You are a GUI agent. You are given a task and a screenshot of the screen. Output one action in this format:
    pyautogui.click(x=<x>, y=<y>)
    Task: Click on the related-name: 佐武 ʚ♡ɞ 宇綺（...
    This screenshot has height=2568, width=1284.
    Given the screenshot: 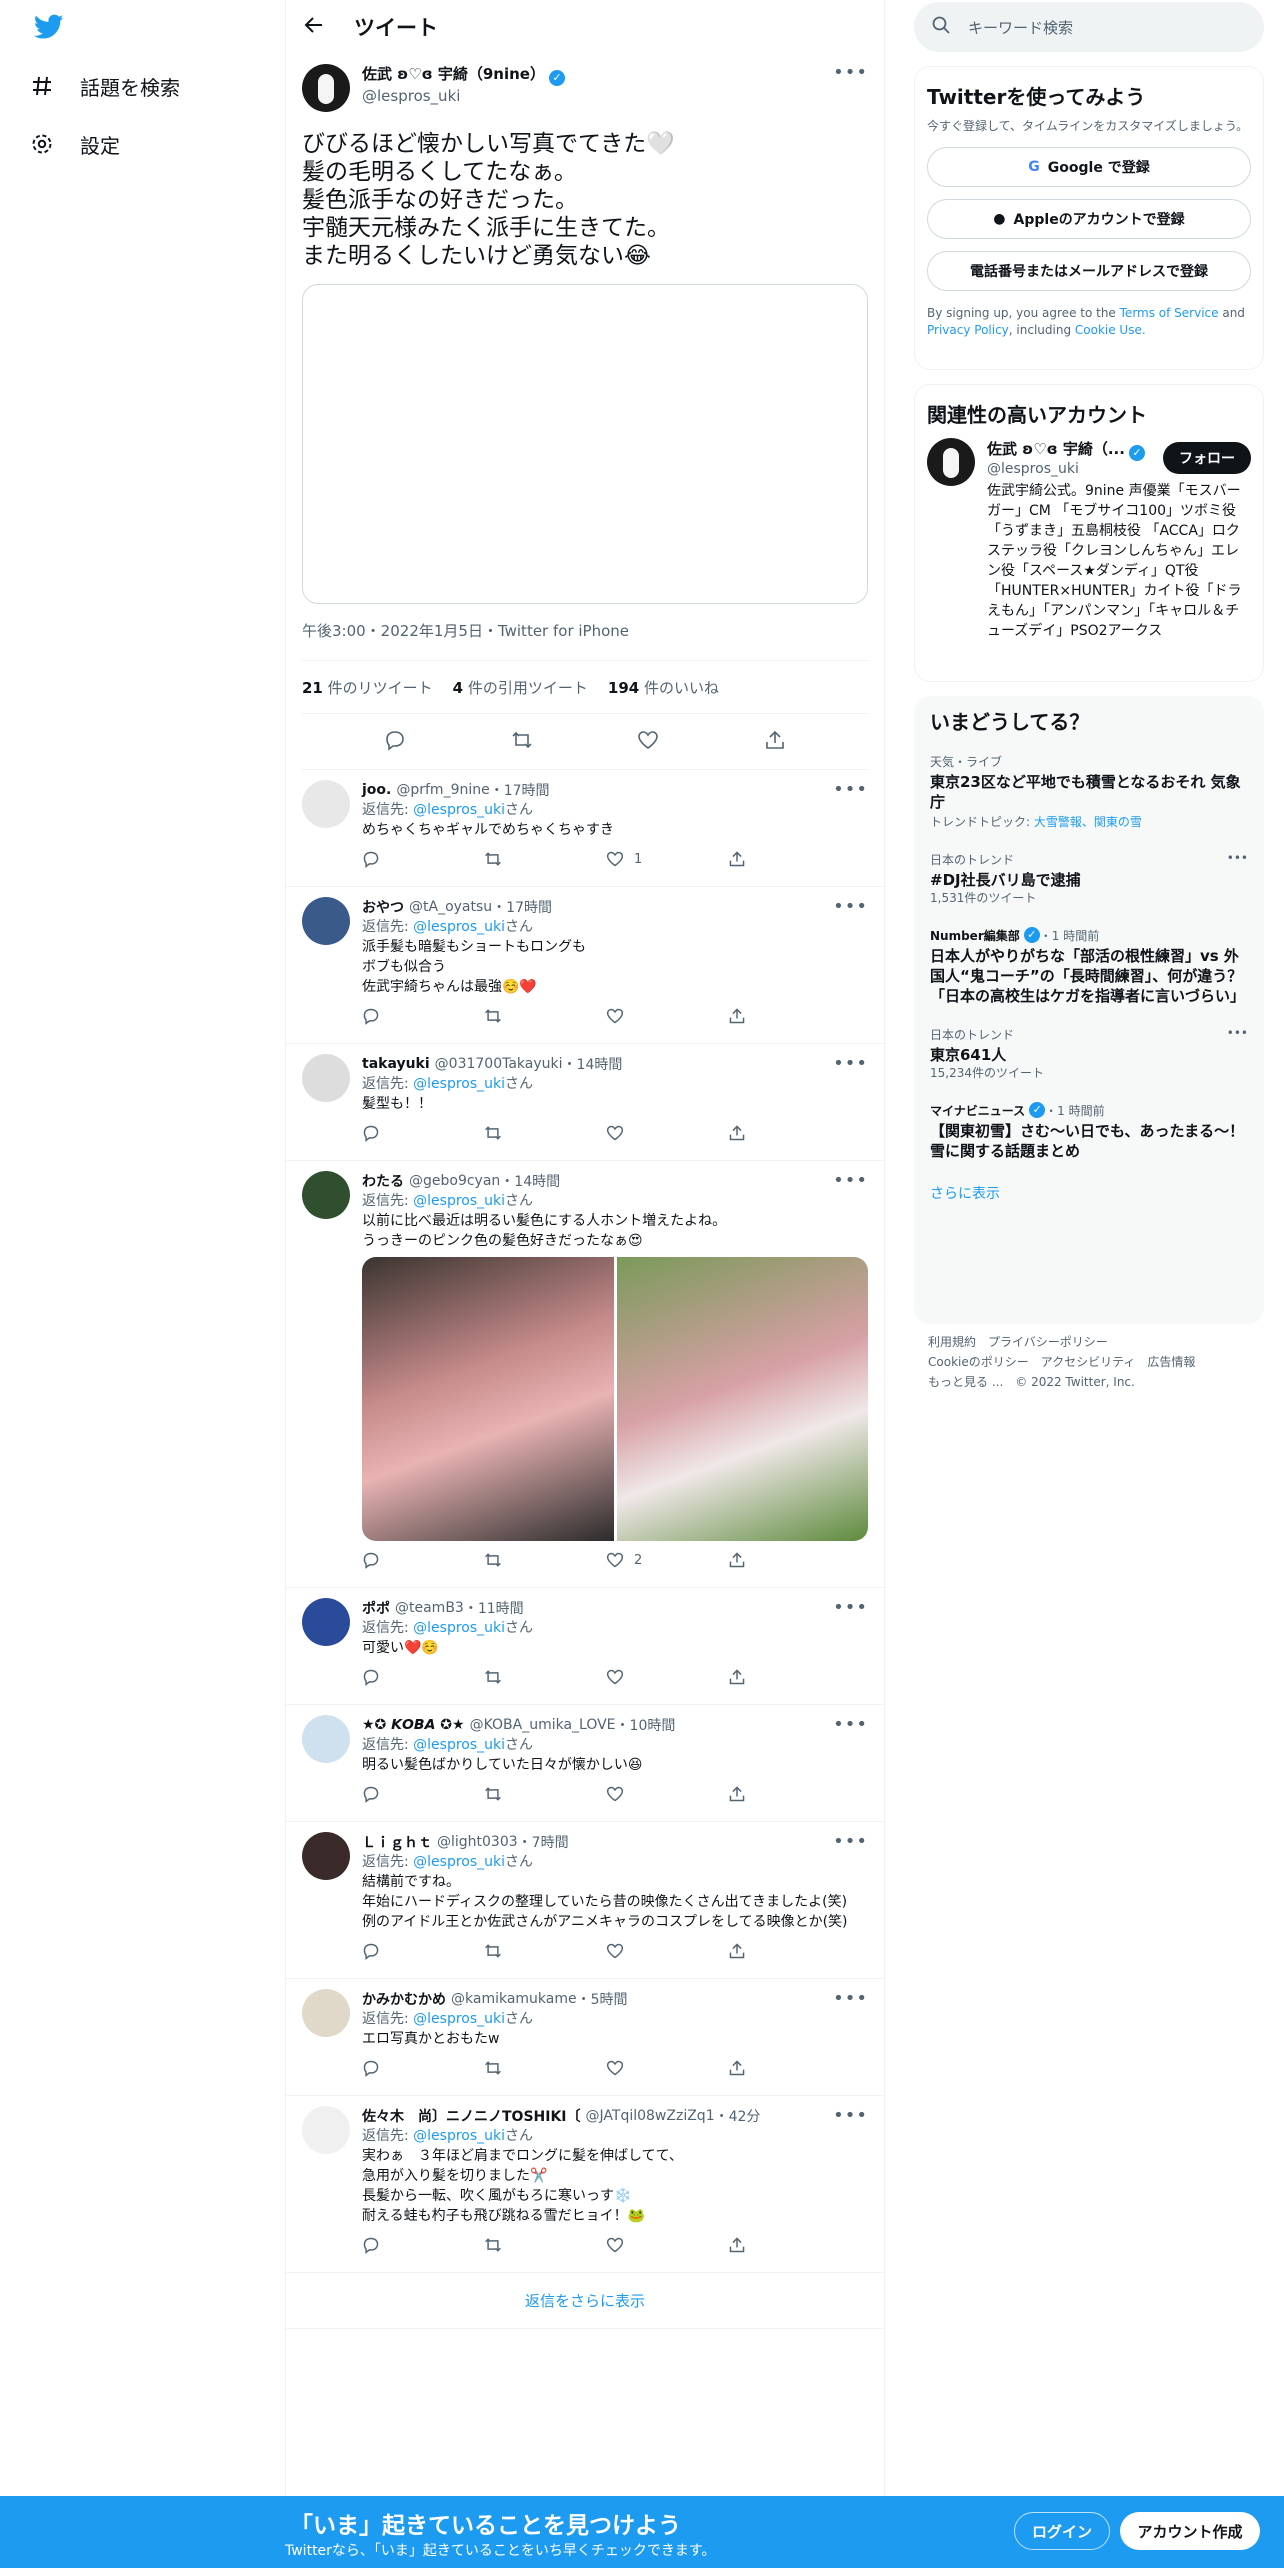 What is the action you would take?
    pyautogui.click(x=1056, y=449)
    